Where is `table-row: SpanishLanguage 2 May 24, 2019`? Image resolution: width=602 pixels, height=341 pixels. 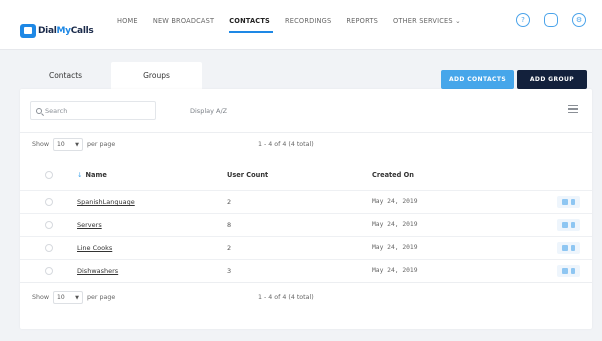
table-row: SpanishLanguage 2 May 24, 2019 is located at coordinates (306, 201).